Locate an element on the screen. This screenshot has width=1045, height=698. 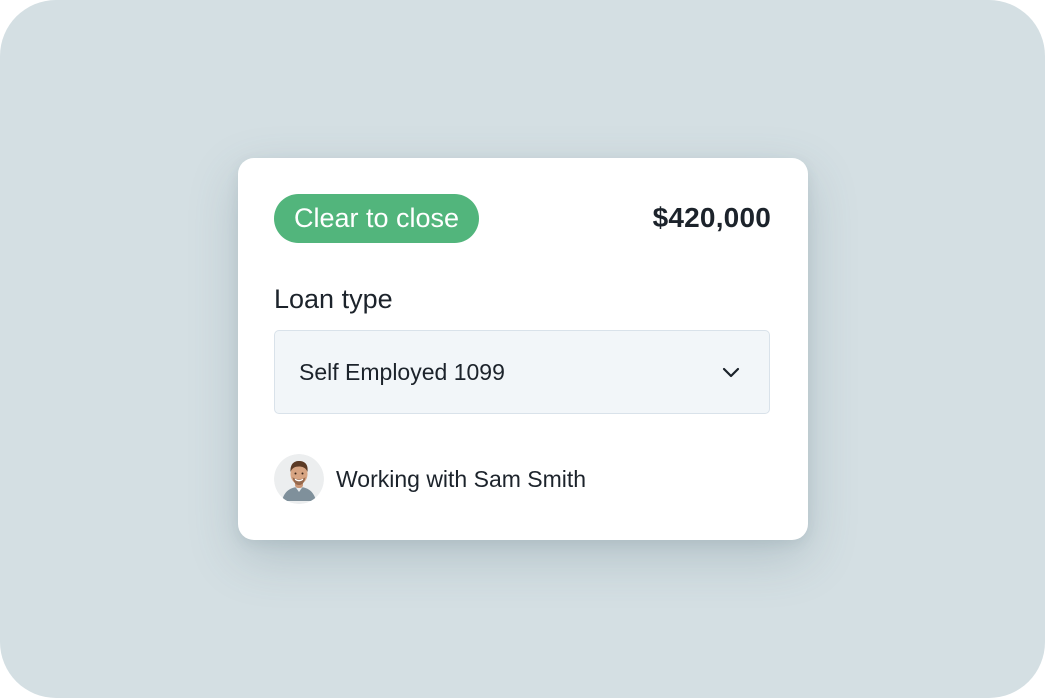
status-badge: Clear to close is located at coordinates (377, 218).